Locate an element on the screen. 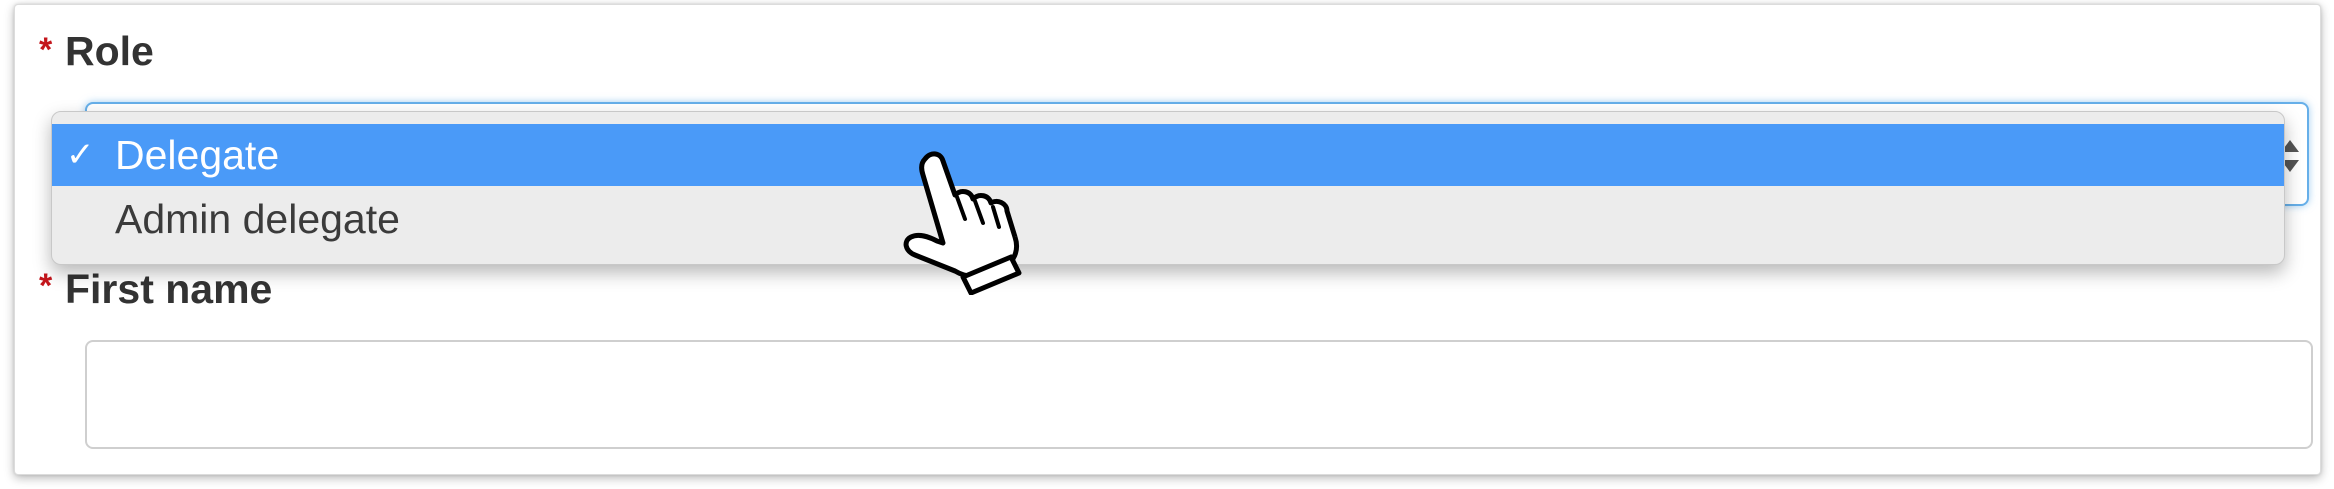  role-option-label: Delegate is located at coordinates (197, 155).